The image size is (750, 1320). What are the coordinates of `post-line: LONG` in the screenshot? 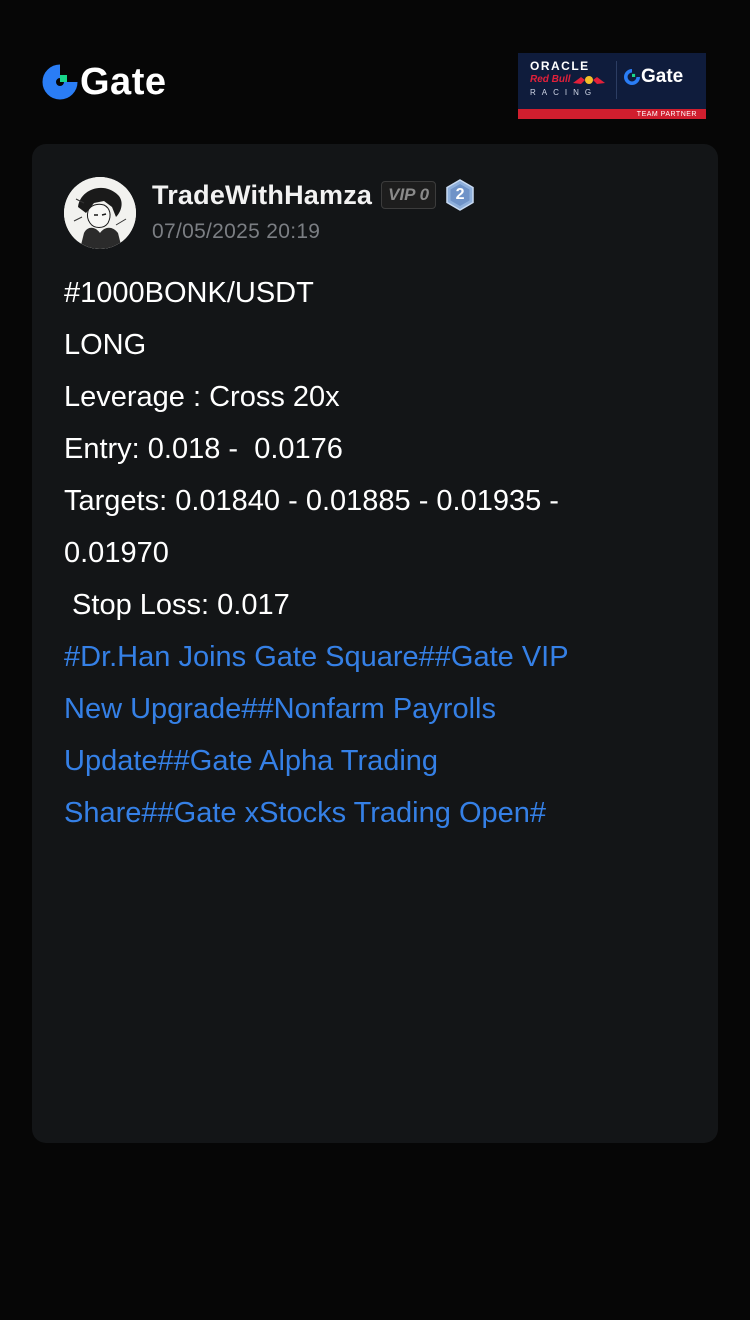 It's located at (105, 345).